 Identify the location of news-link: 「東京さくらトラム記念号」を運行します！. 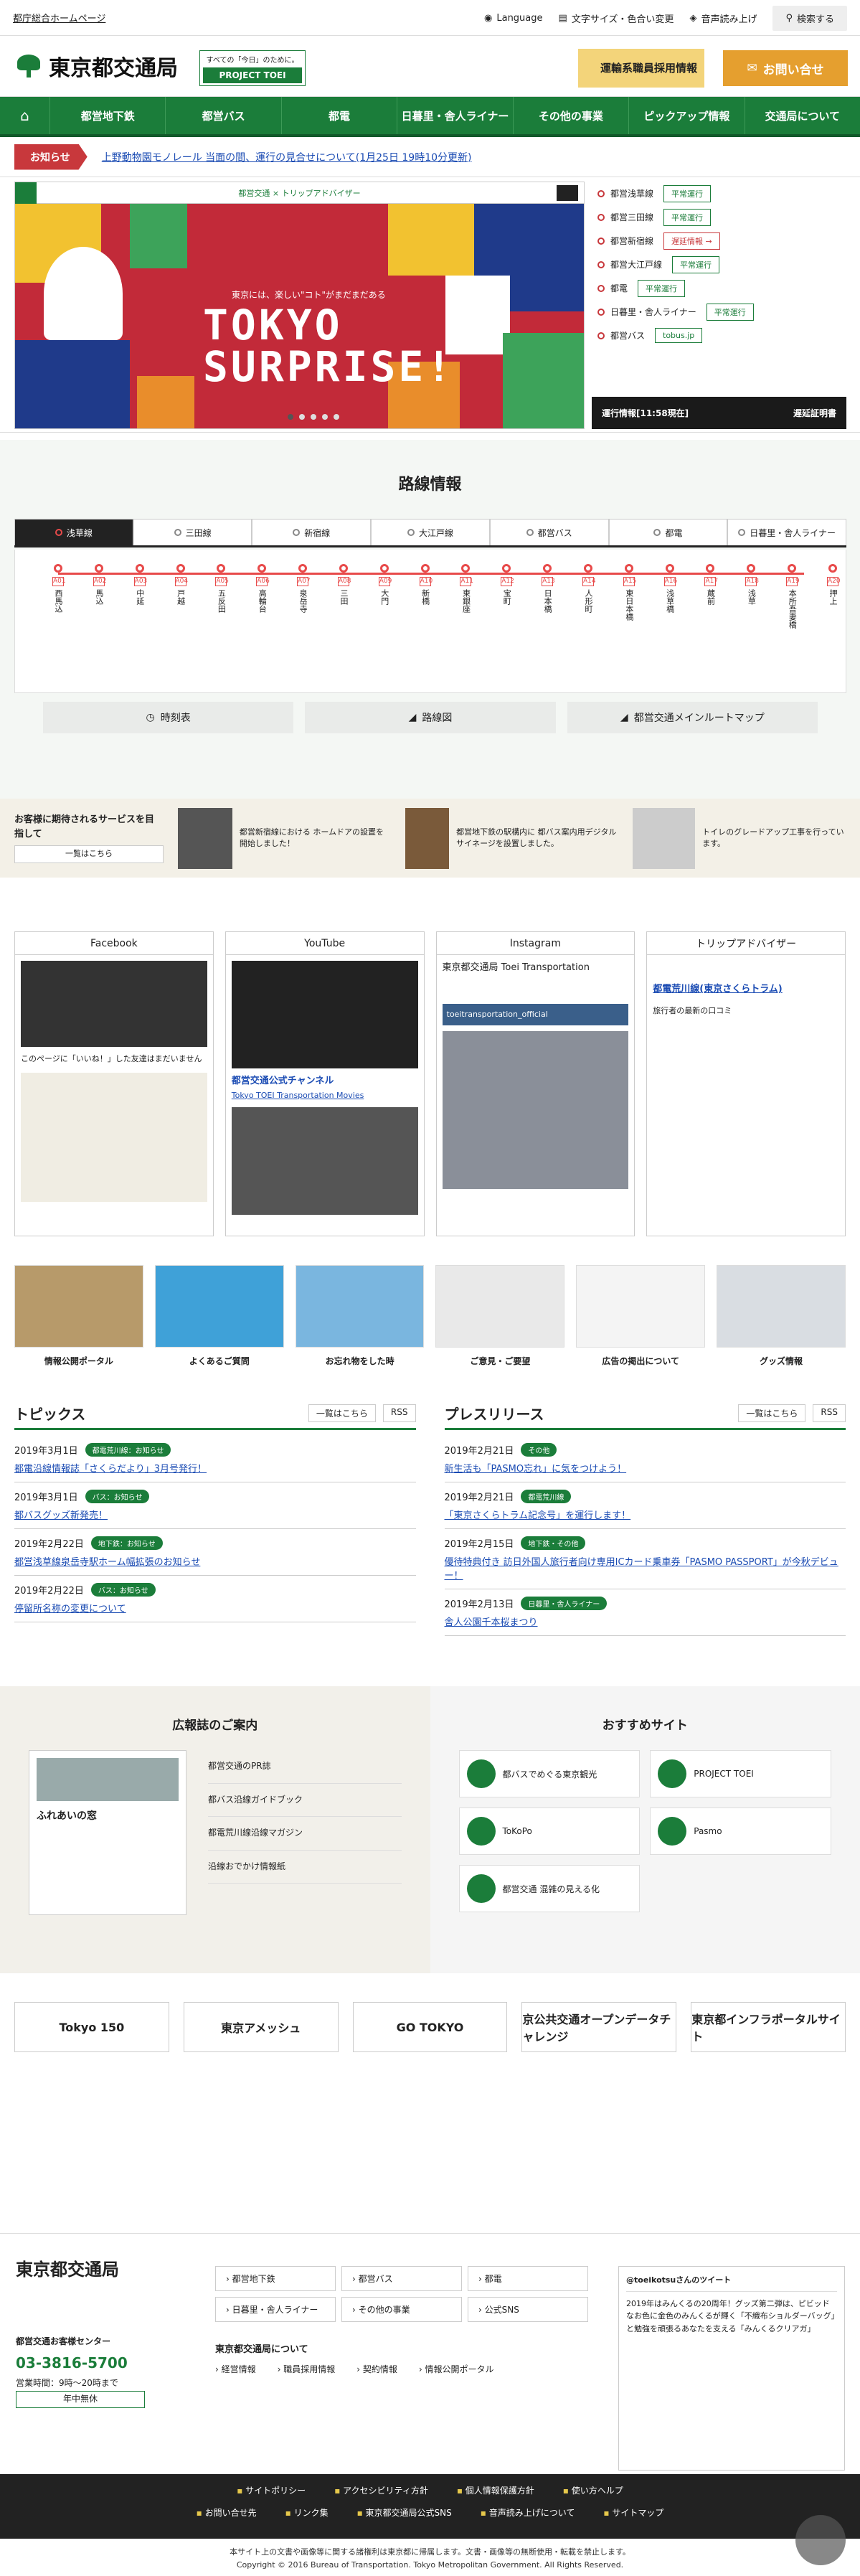
(538, 1515).